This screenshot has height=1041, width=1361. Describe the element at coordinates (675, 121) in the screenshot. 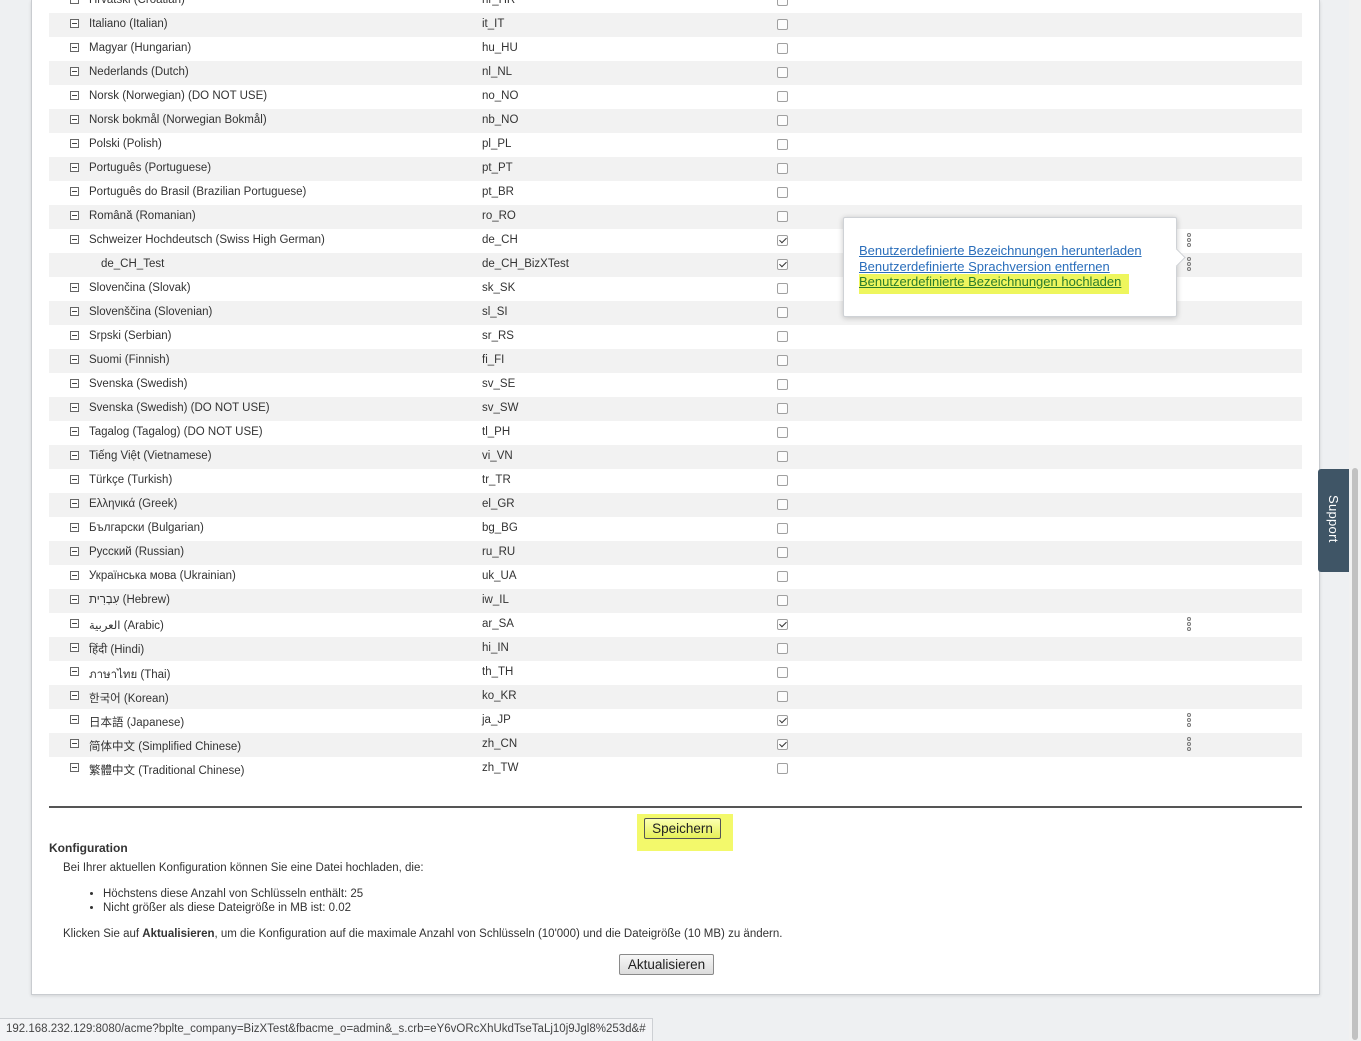

I see `language-row: Norsk bokmål (Norwegian Bokmål) nb_NO` at that location.